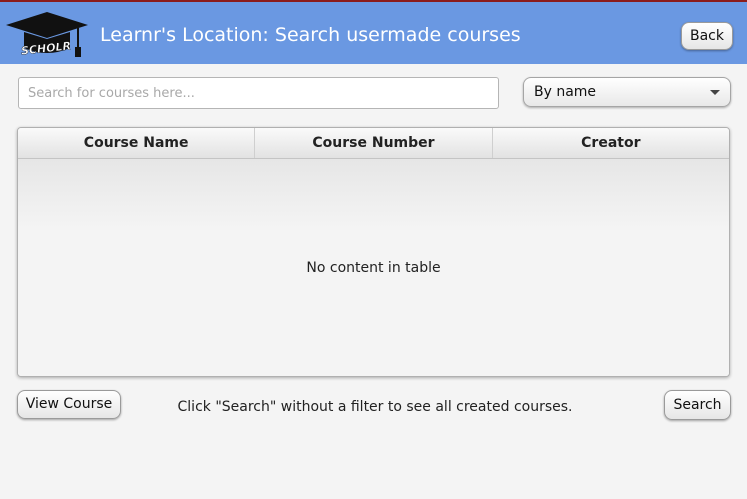 The width and height of the screenshot is (747, 499). Describe the element at coordinates (627, 92) in the screenshot. I see `sort-by-dropdown: By name` at that location.